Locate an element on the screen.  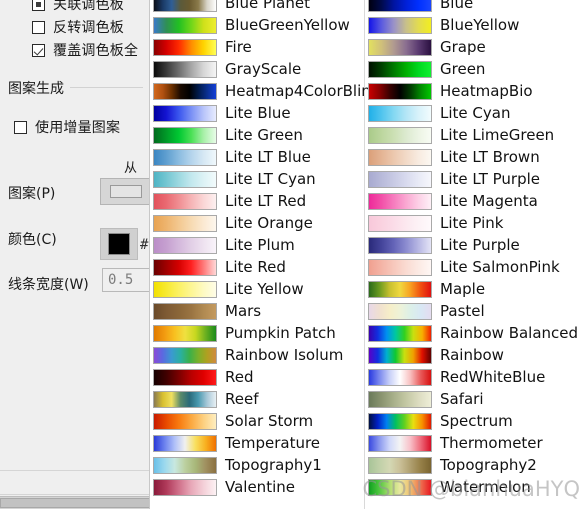
palette-list-item: Rainbow Balanced is located at coordinates (474, 333).